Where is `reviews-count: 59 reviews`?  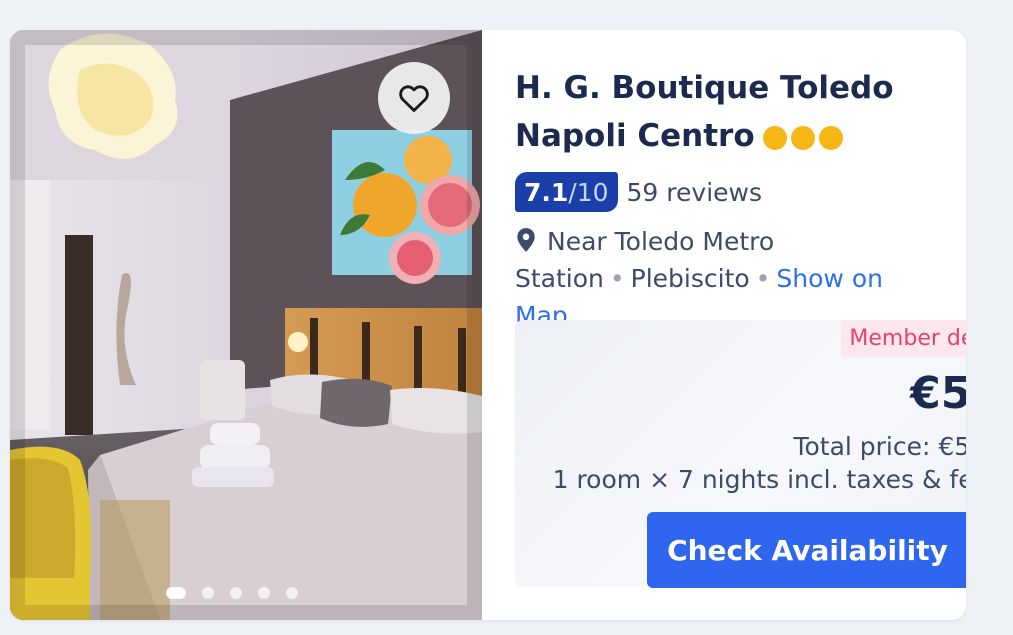 reviews-count: 59 reviews is located at coordinates (694, 192).